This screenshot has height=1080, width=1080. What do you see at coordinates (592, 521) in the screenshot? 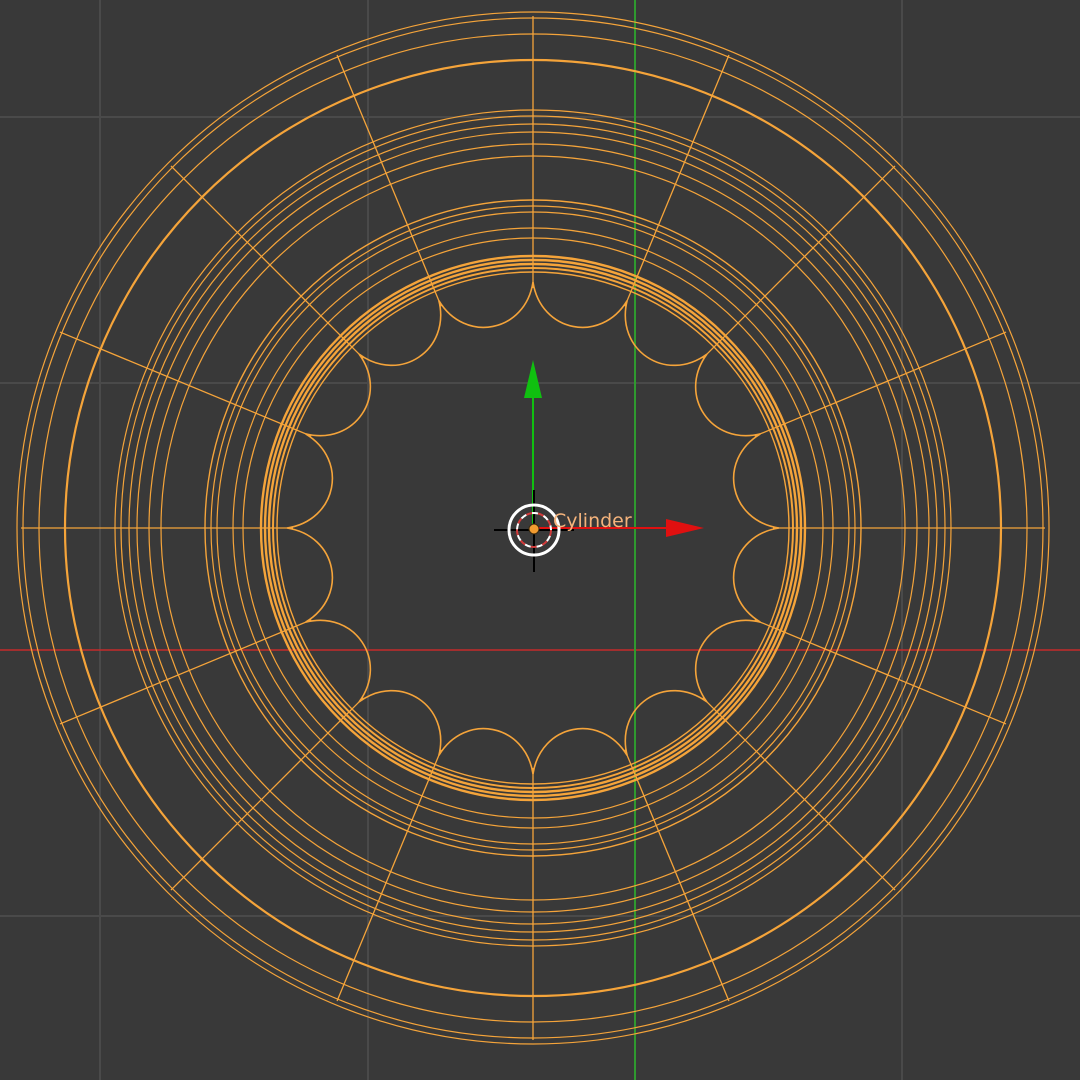
I see `object-name-label: Cylinder` at bounding box center [592, 521].